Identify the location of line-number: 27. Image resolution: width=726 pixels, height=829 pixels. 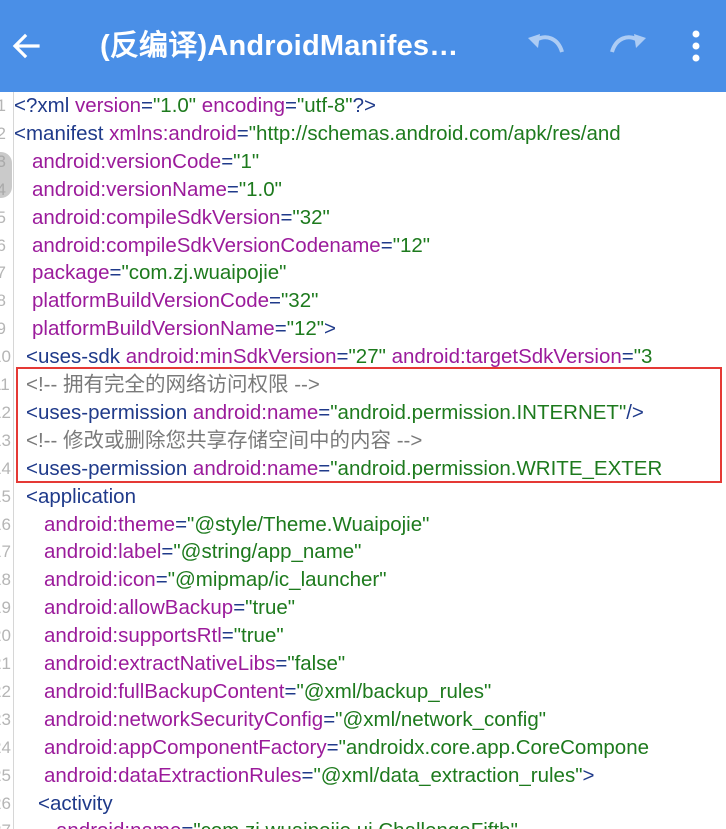
(5, 823).